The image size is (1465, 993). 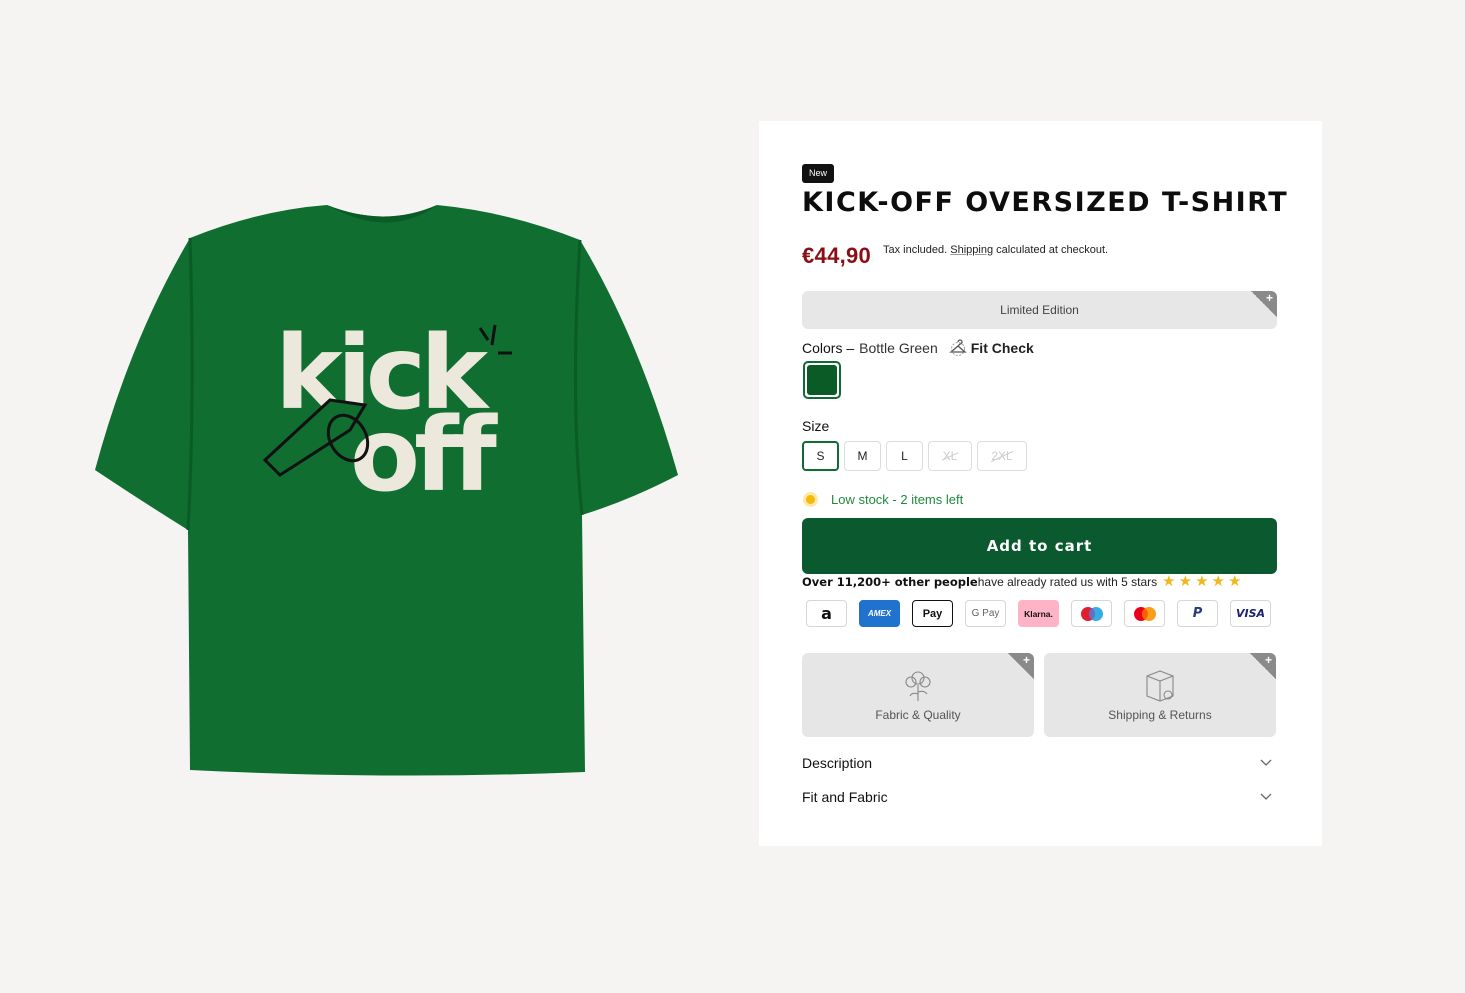 I want to click on accordion-description-label: Description, so click(x=837, y=763).